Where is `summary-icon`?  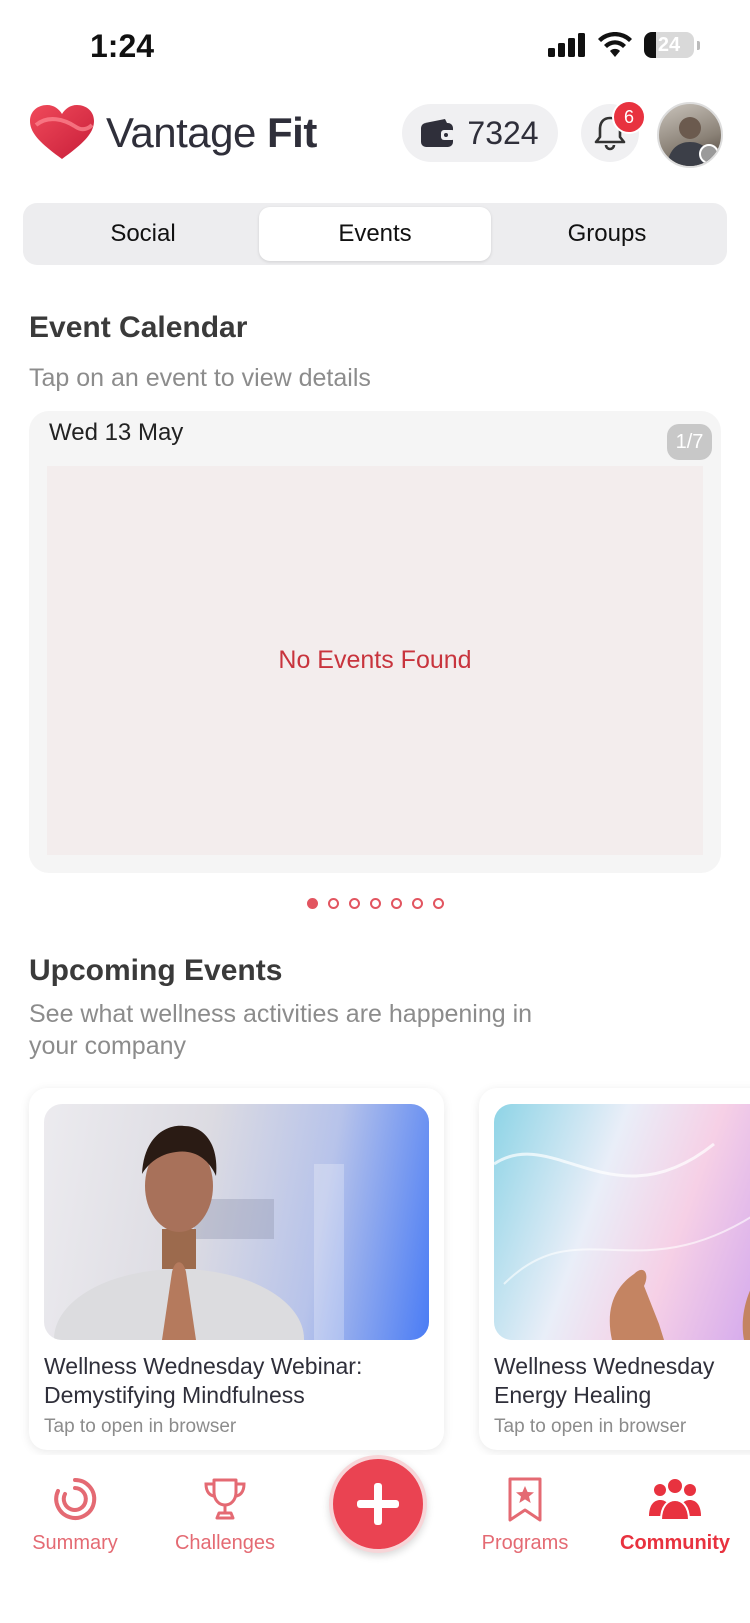 summary-icon is located at coordinates (75, 1498).